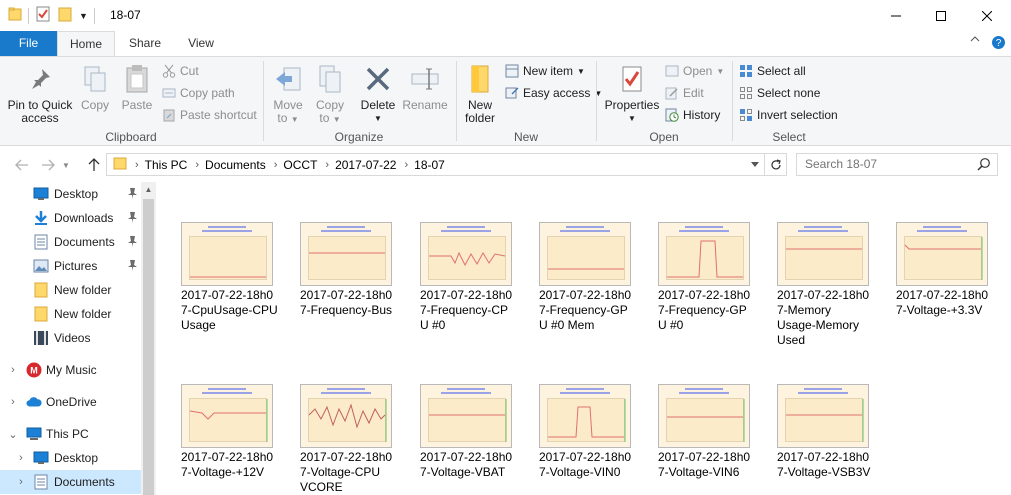 The width and height of the screenshot is (1011, 495). What do you see at coordinates (365, 165) in the screenshot?
I see `breadcrumb-date-folder: 2017-07-22` at bounding box center [365, 165].